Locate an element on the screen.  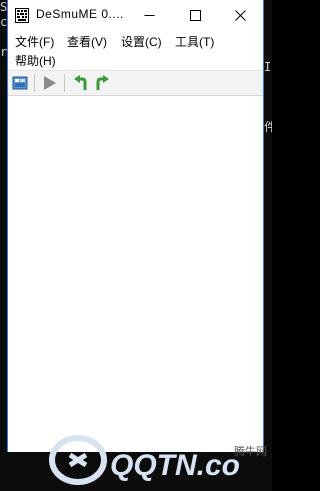
rotate-left-button is located at coordinates (81, 83).